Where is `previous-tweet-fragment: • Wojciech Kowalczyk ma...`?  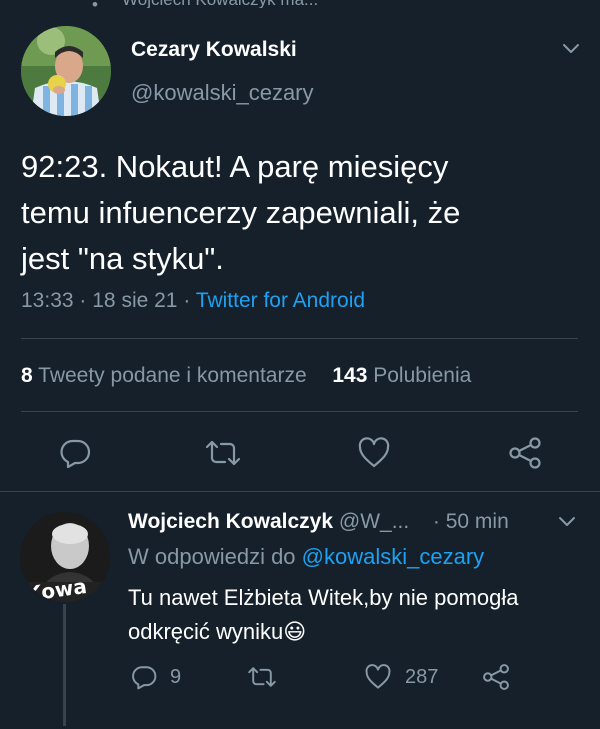 previous-tweet-fragment: • Wojciech Kowalczyk ma... is located at coordinates (300, 4).